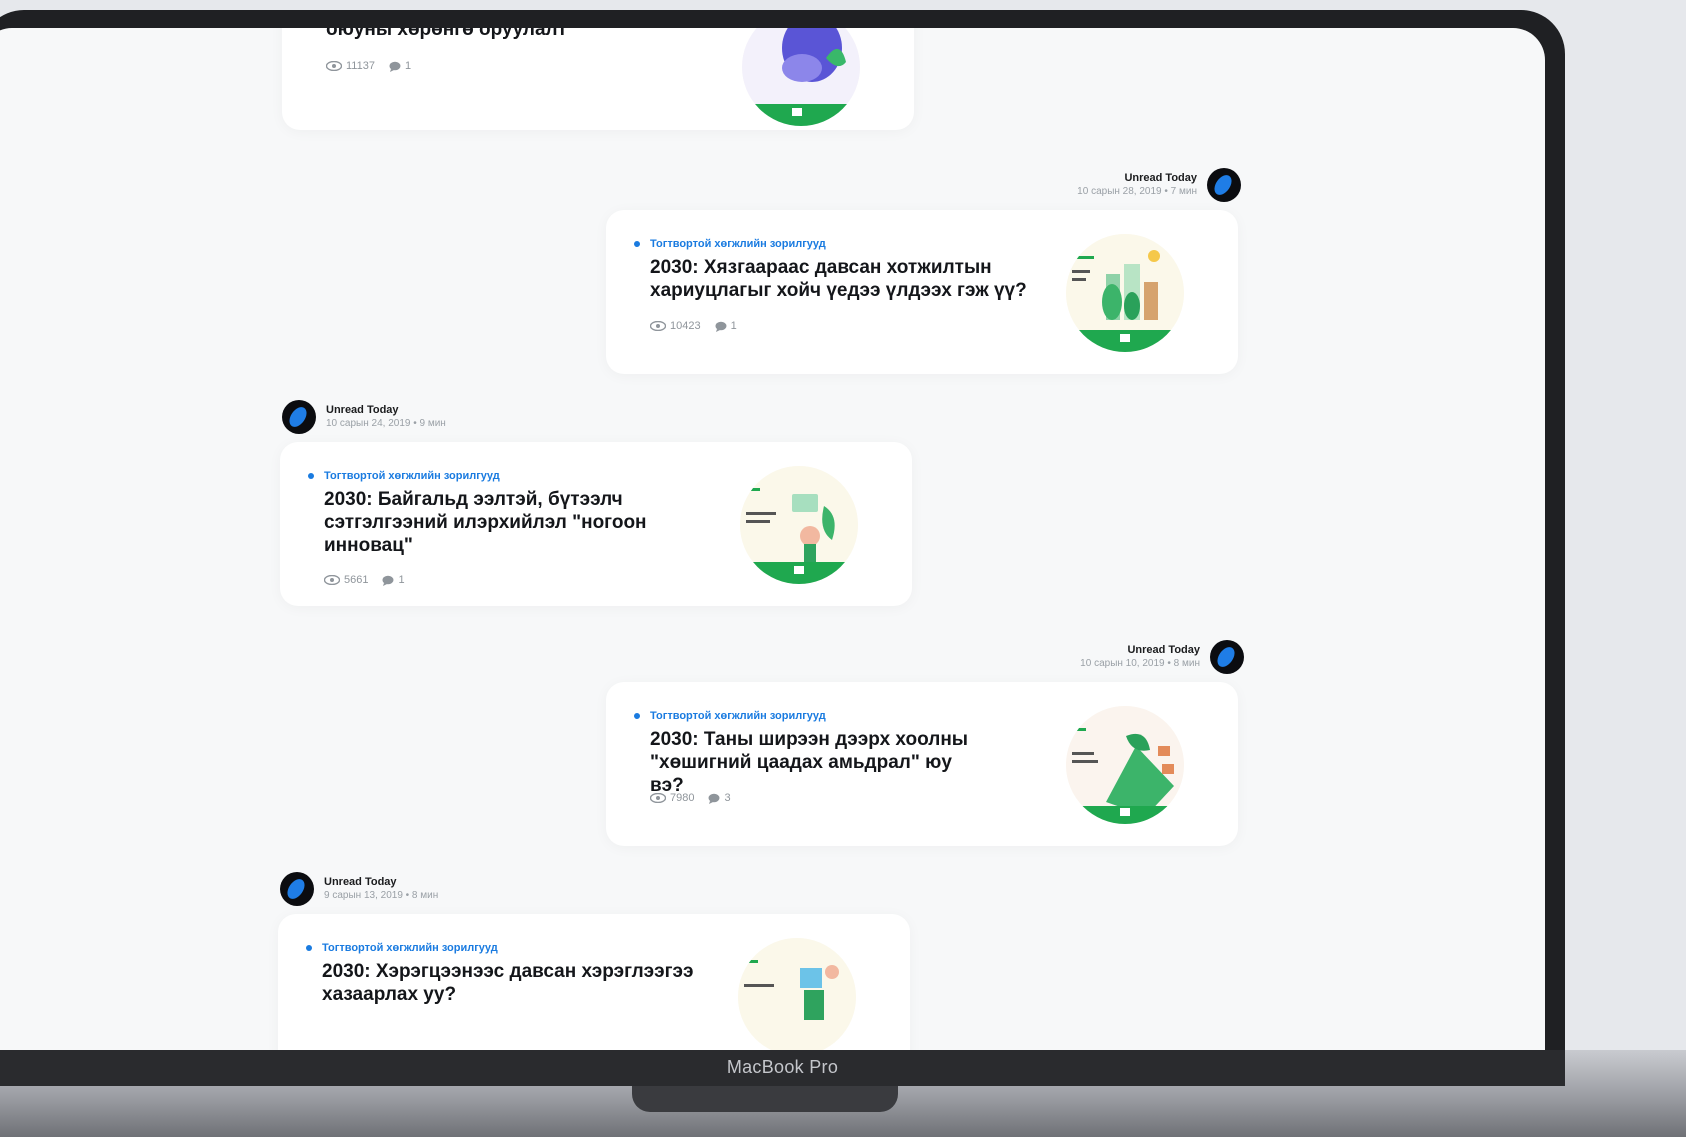 This screenshot has width=1686, height=1137. What do you see at coordinates (727, 798) in the screenshot?
I see `comments-count: 3` at bounding box center [727, 798].